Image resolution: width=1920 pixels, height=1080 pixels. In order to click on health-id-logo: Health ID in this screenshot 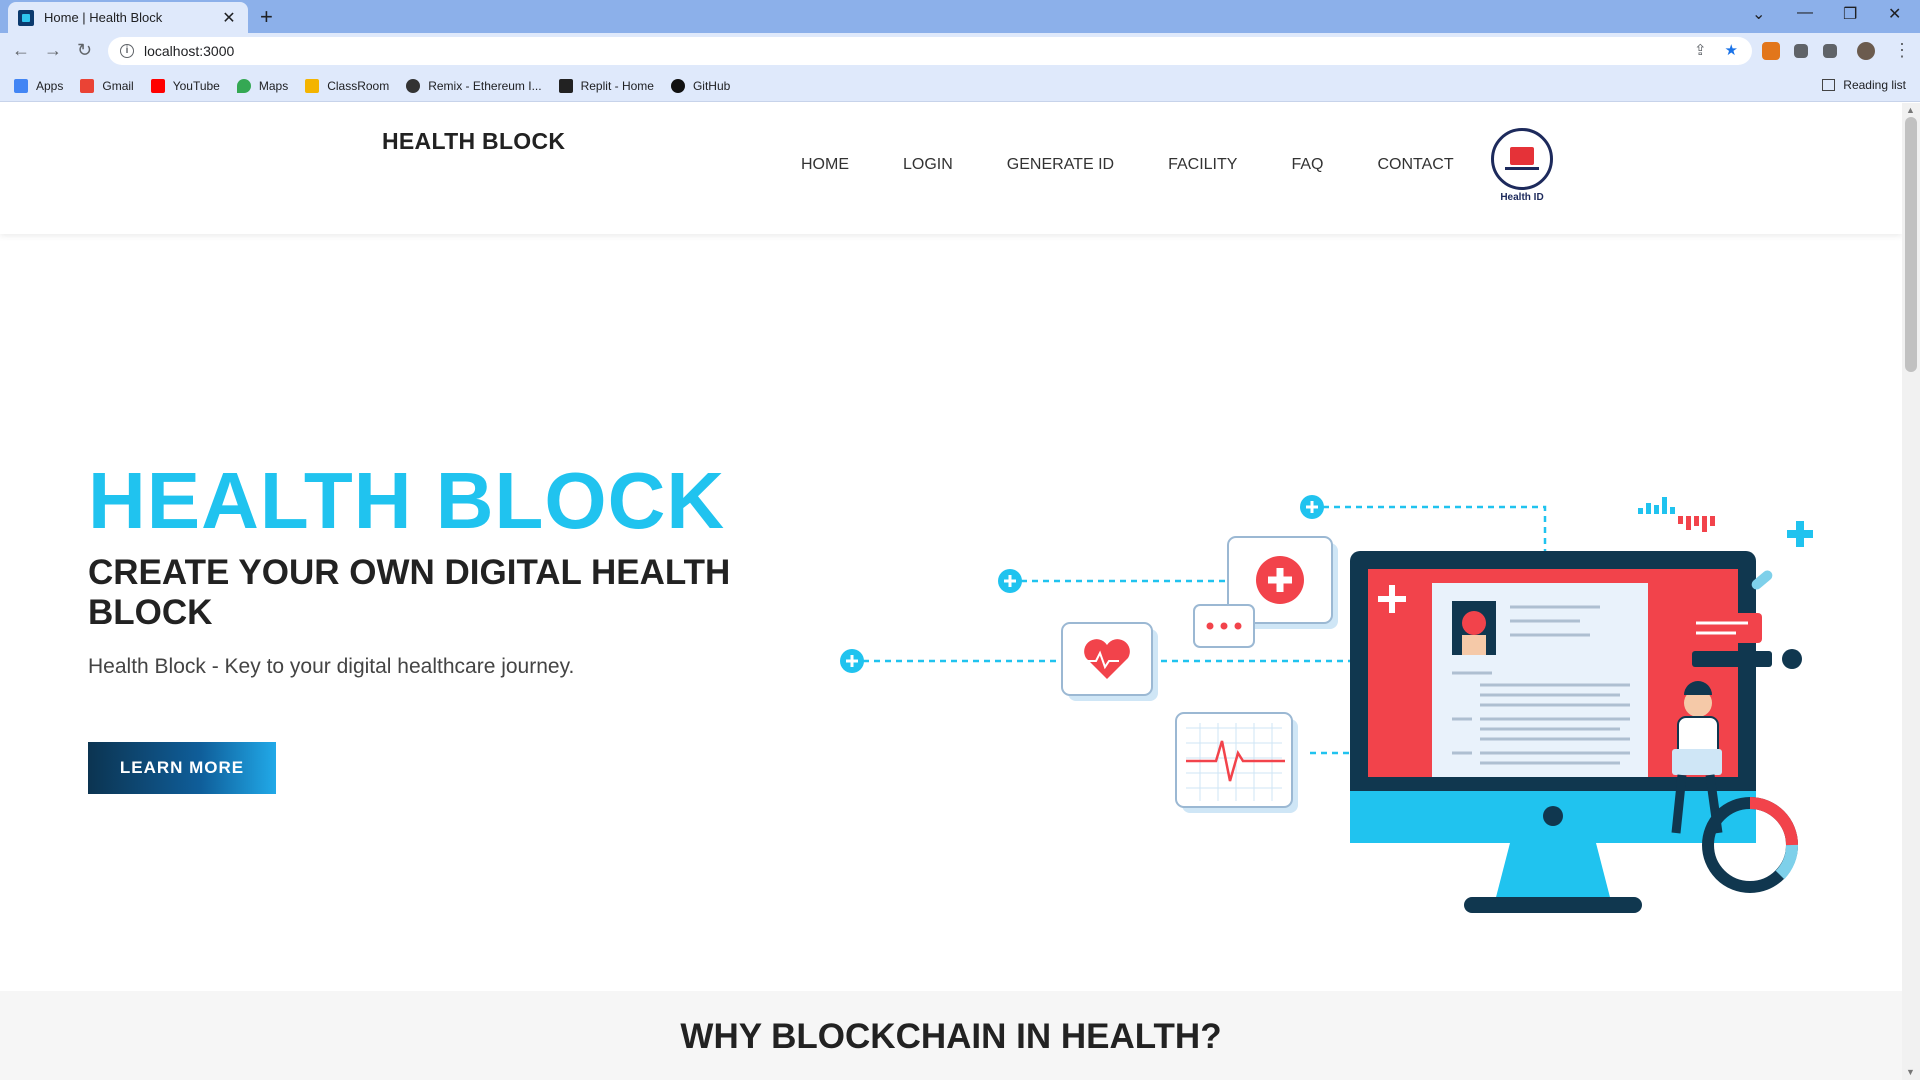, I will do `click(1522, 165)`.